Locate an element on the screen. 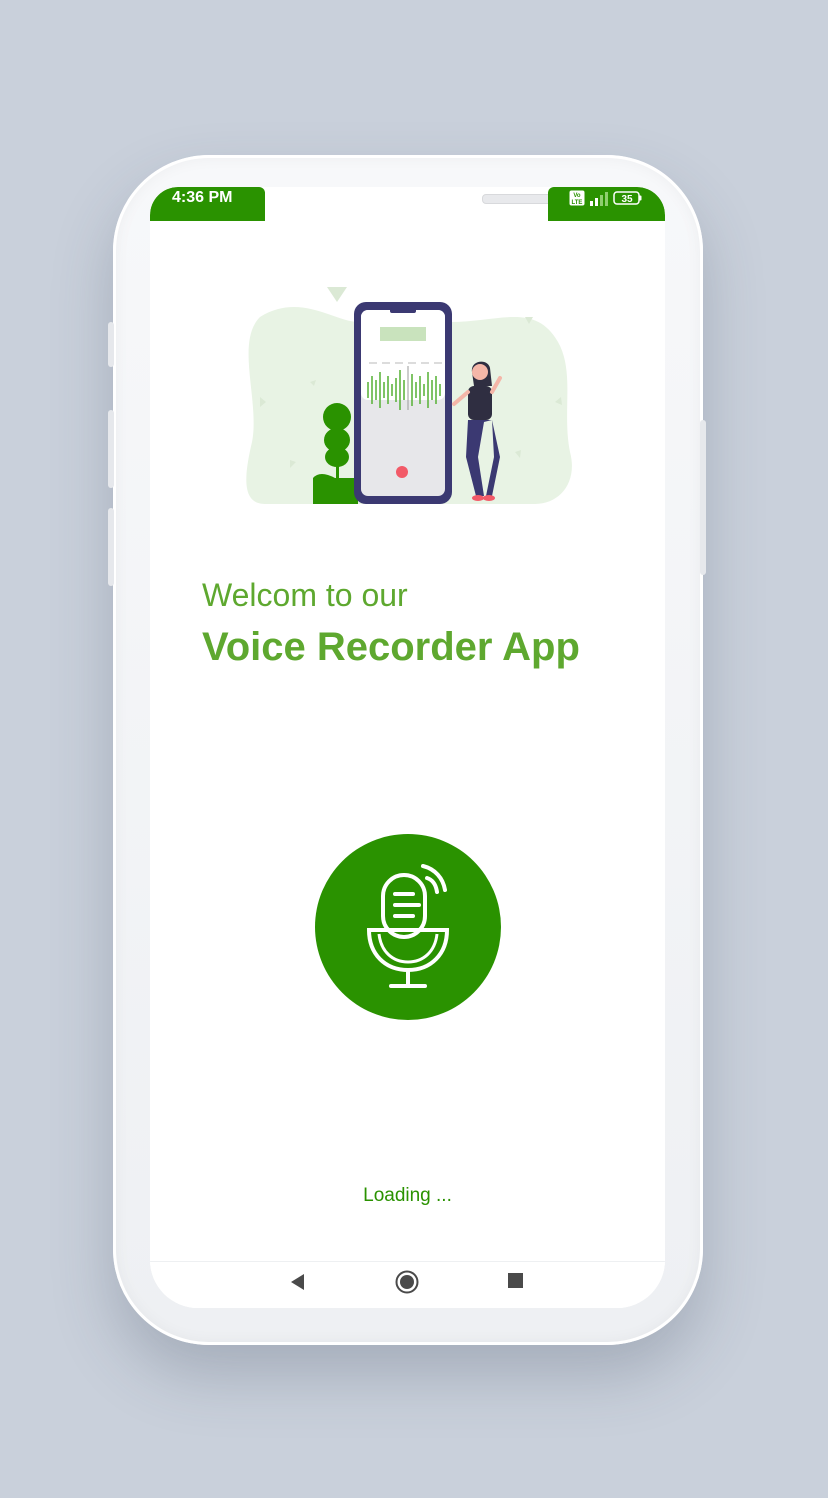  woman-torso is located at coordinates (480, 403).